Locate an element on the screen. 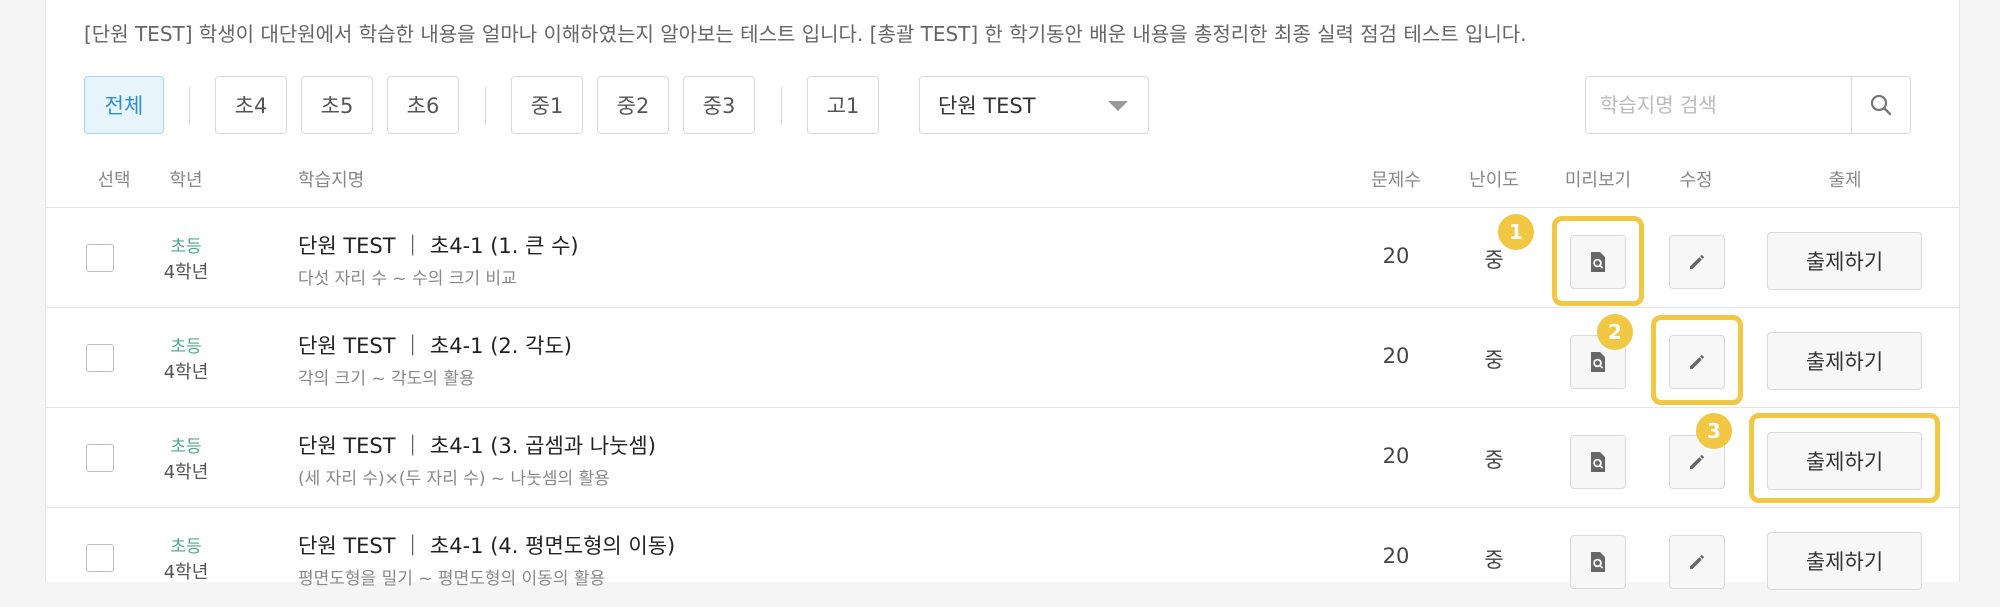 This screenshot has width=2000, height=607. filter-e6-button: 초6 is located at coordinates (423, 105).